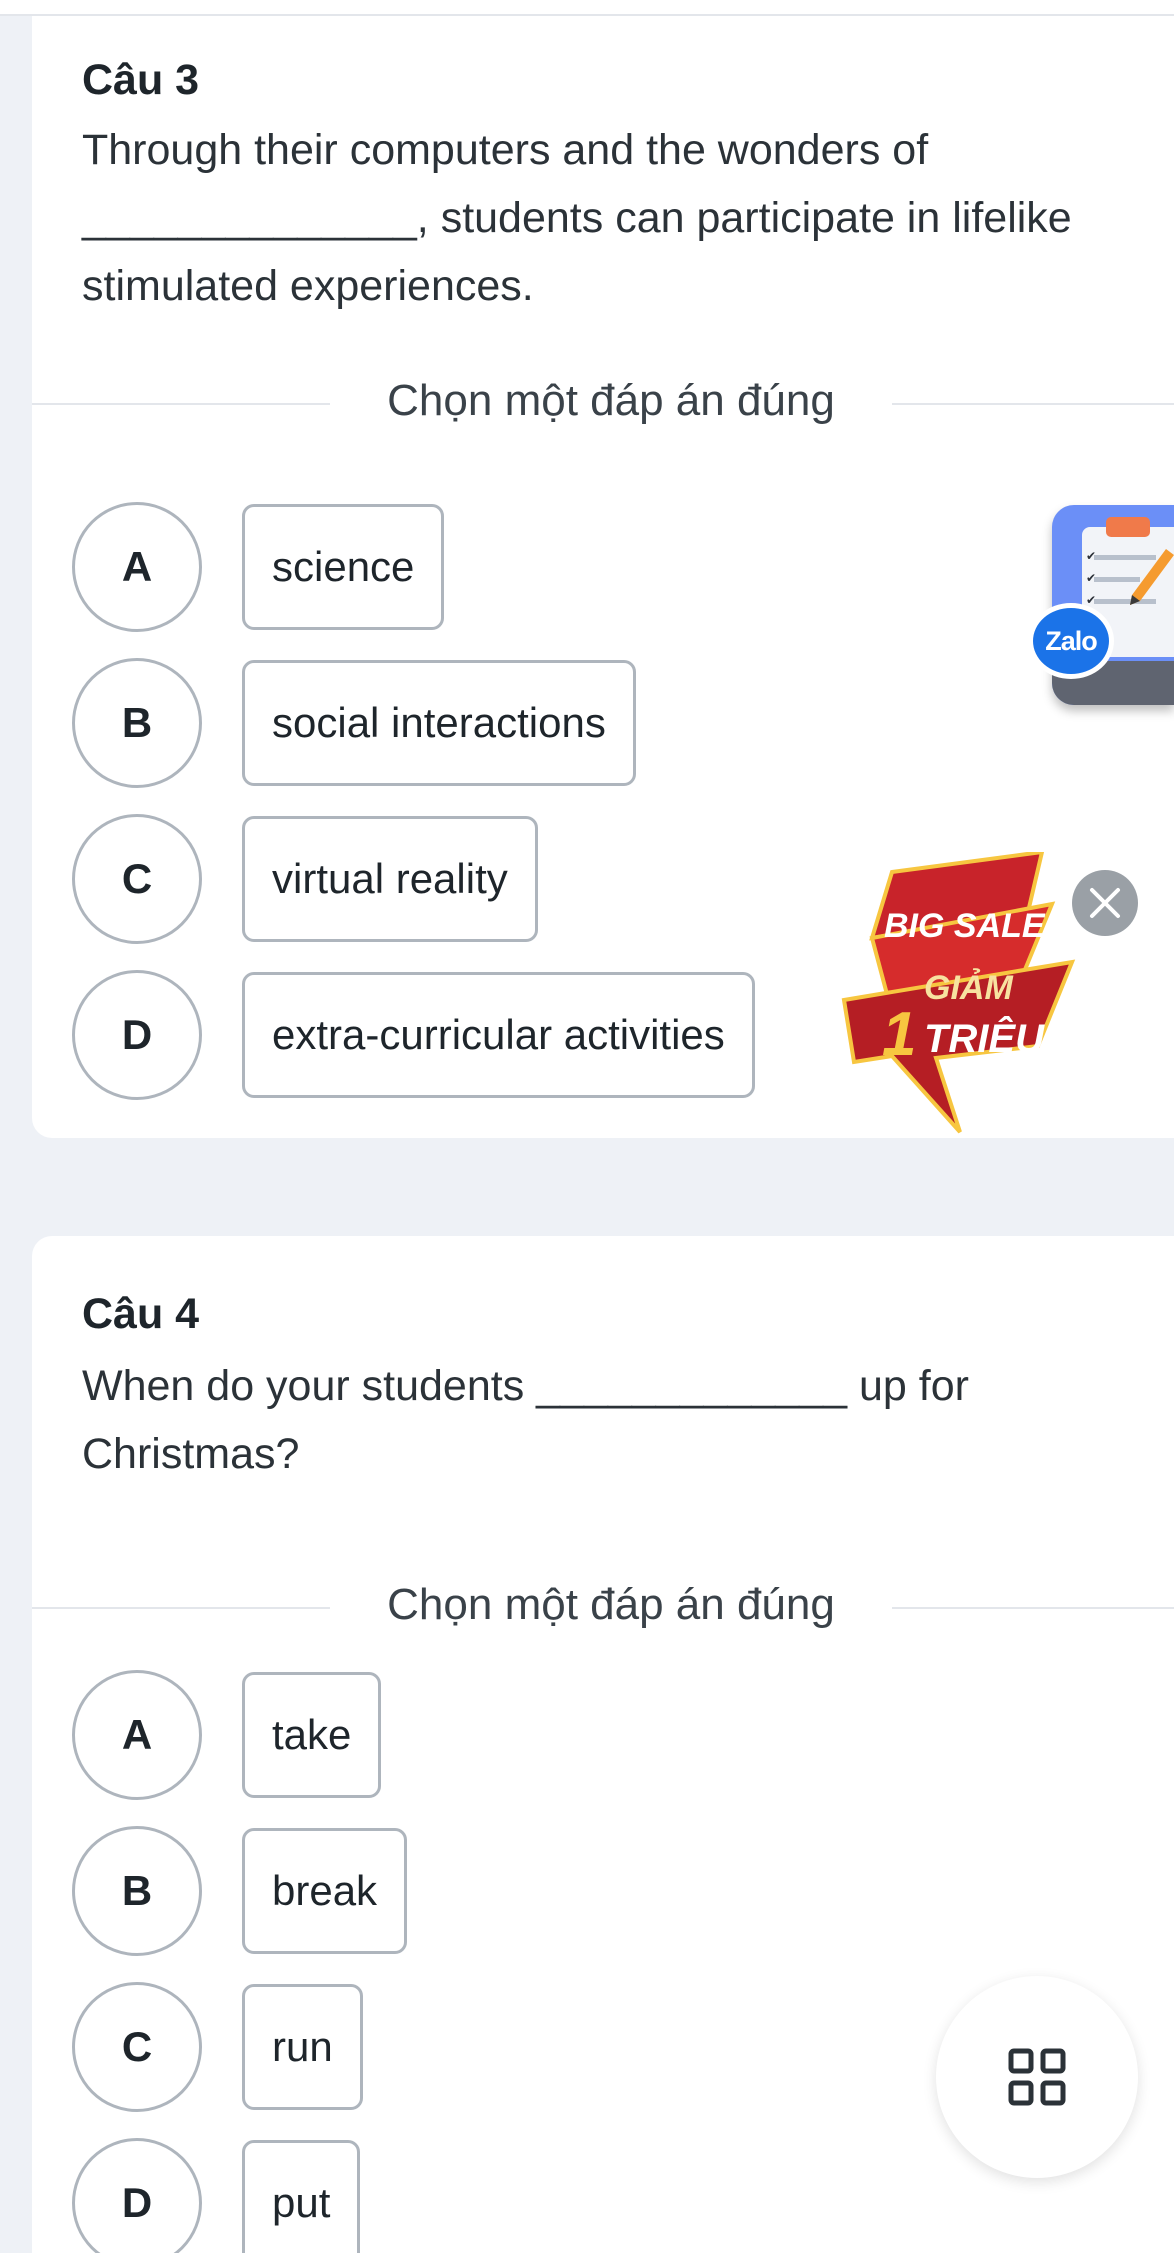  What do you see at coordinates (587, 8) in the screenshot?
I see `top-edge` at bounding box center [587, 8].